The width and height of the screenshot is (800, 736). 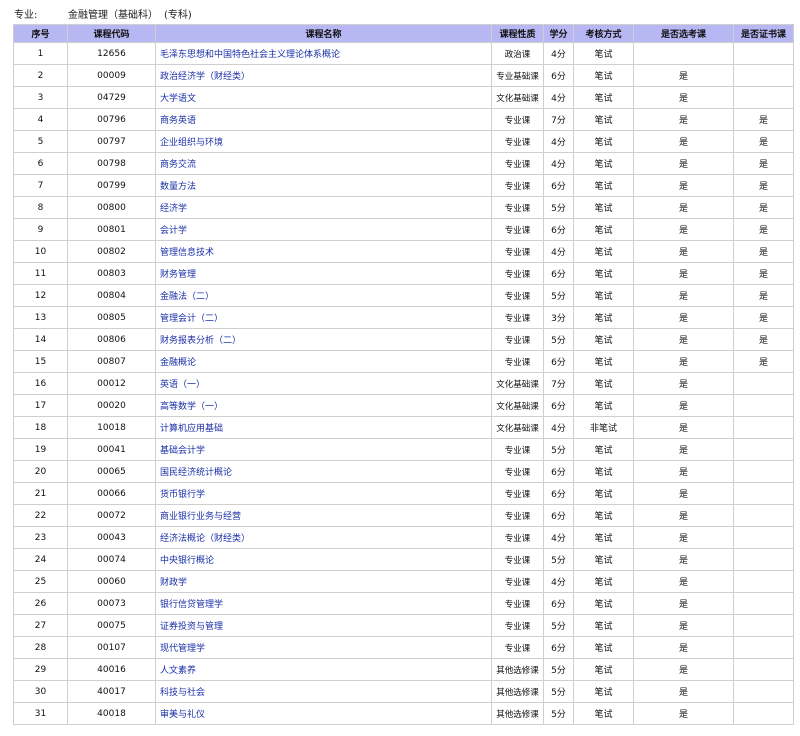 I want to click on course-name-link: 管理信息技术, so click(x=323, y=251).